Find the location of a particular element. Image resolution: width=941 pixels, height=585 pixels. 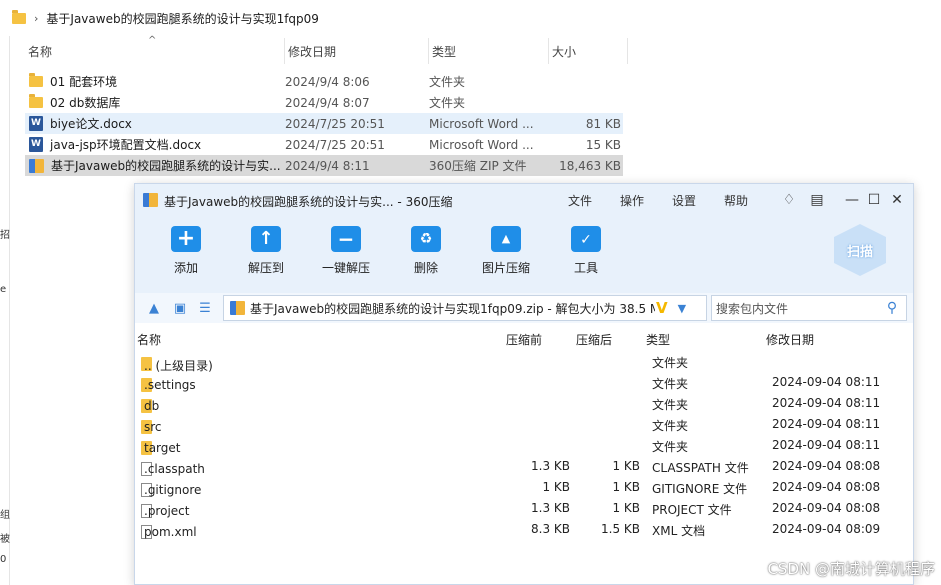

add-icon is located at coordinates (186, 239).